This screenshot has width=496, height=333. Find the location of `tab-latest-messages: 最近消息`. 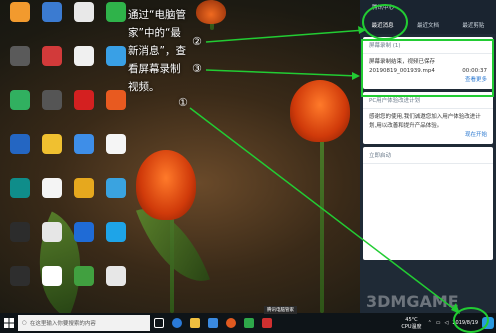

tab-latest-messages: 最近消息 is located at coordinates (382, 23).